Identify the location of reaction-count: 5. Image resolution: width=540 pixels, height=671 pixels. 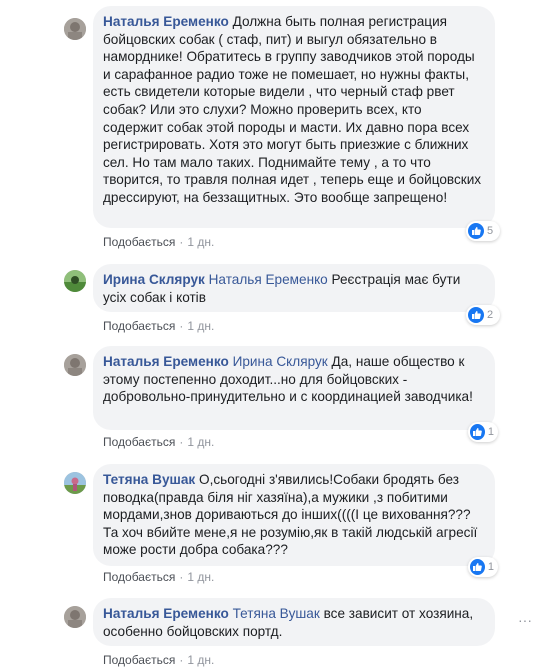
(483, 231).